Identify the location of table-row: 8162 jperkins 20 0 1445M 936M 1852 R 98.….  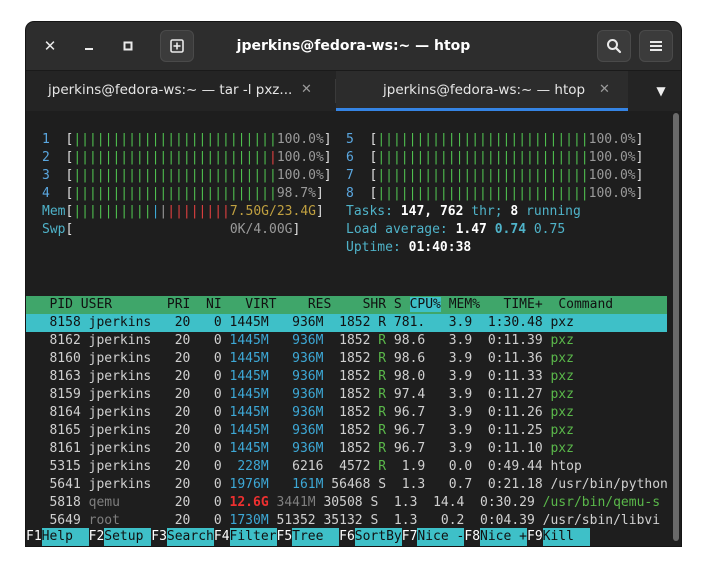
(299, 341).